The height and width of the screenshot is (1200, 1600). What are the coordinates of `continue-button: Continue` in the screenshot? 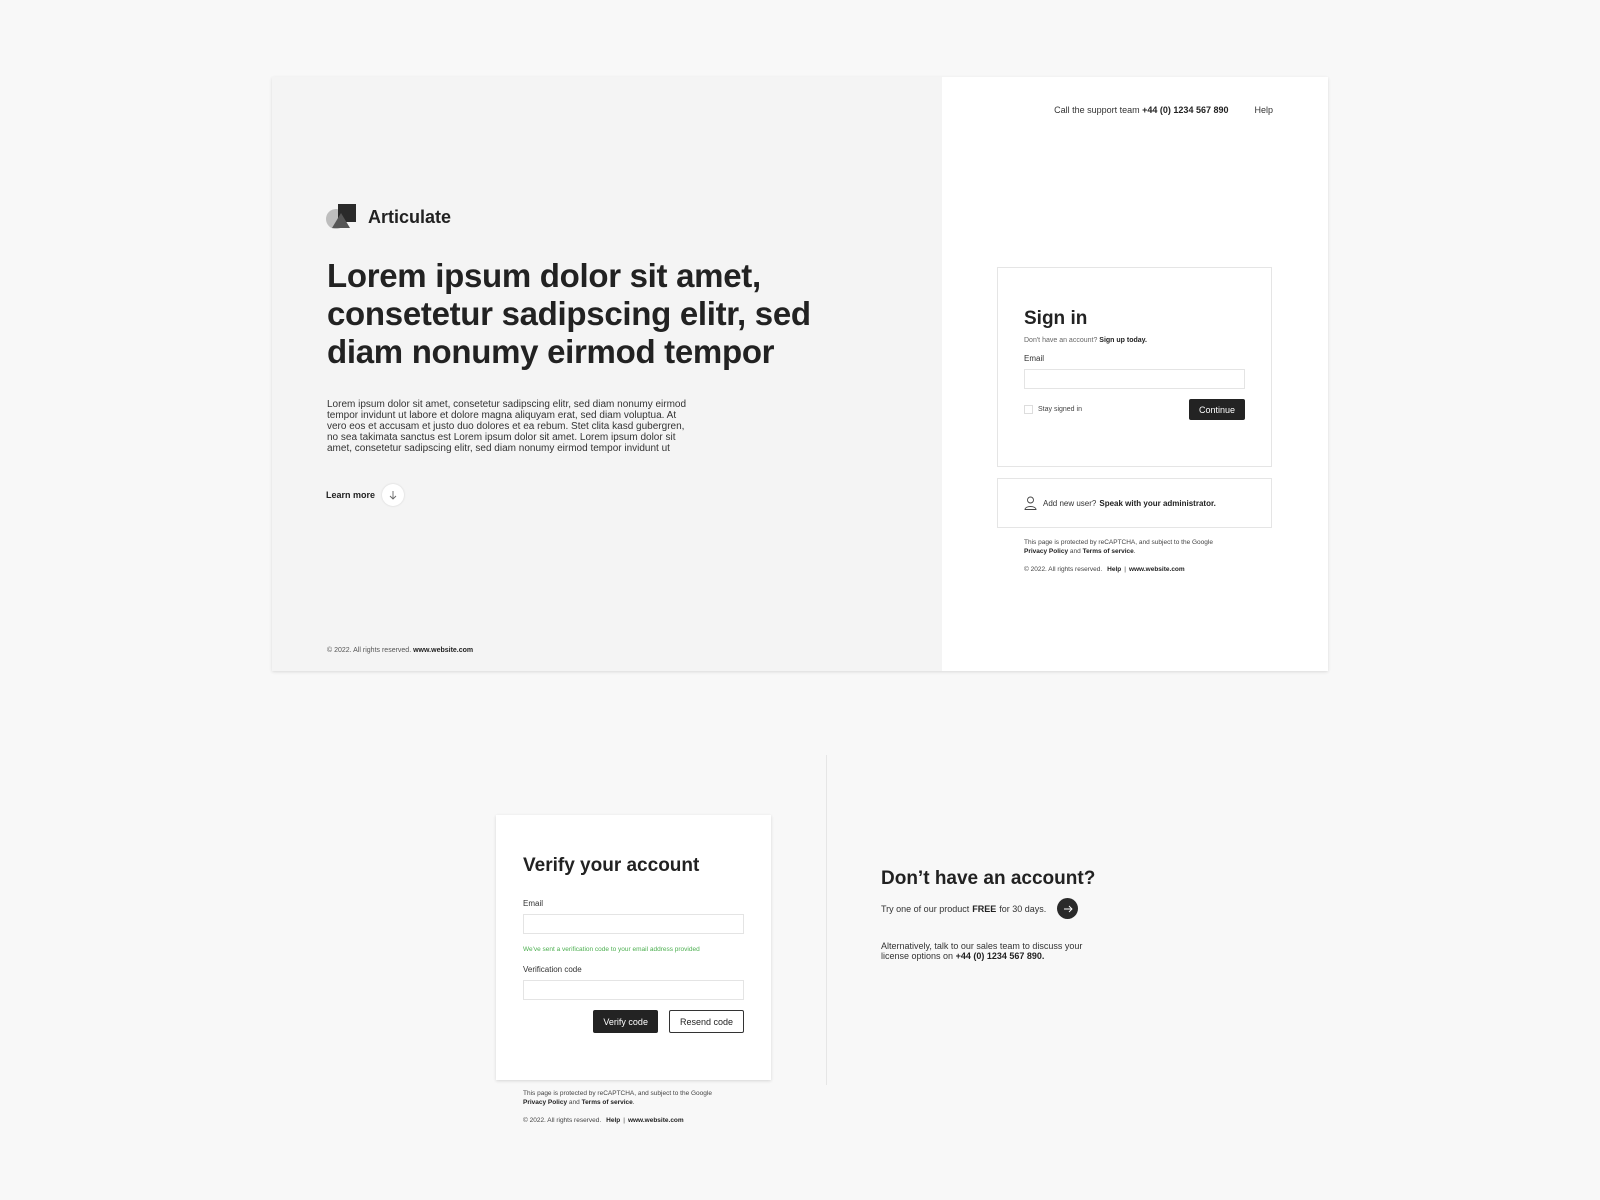 It's located at (1216, 409).